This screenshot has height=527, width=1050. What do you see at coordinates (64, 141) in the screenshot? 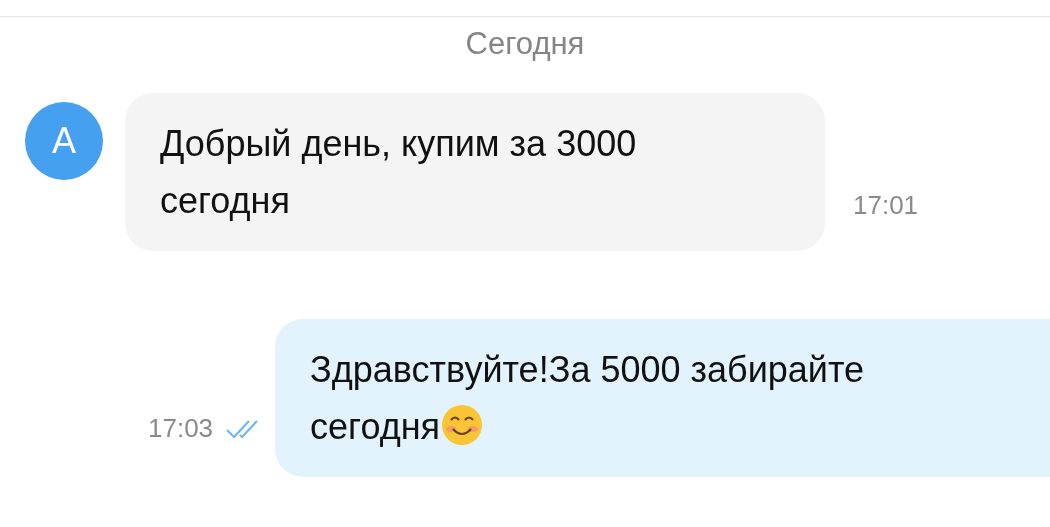
I see `avatar: А` at bounding box center [64, 141].